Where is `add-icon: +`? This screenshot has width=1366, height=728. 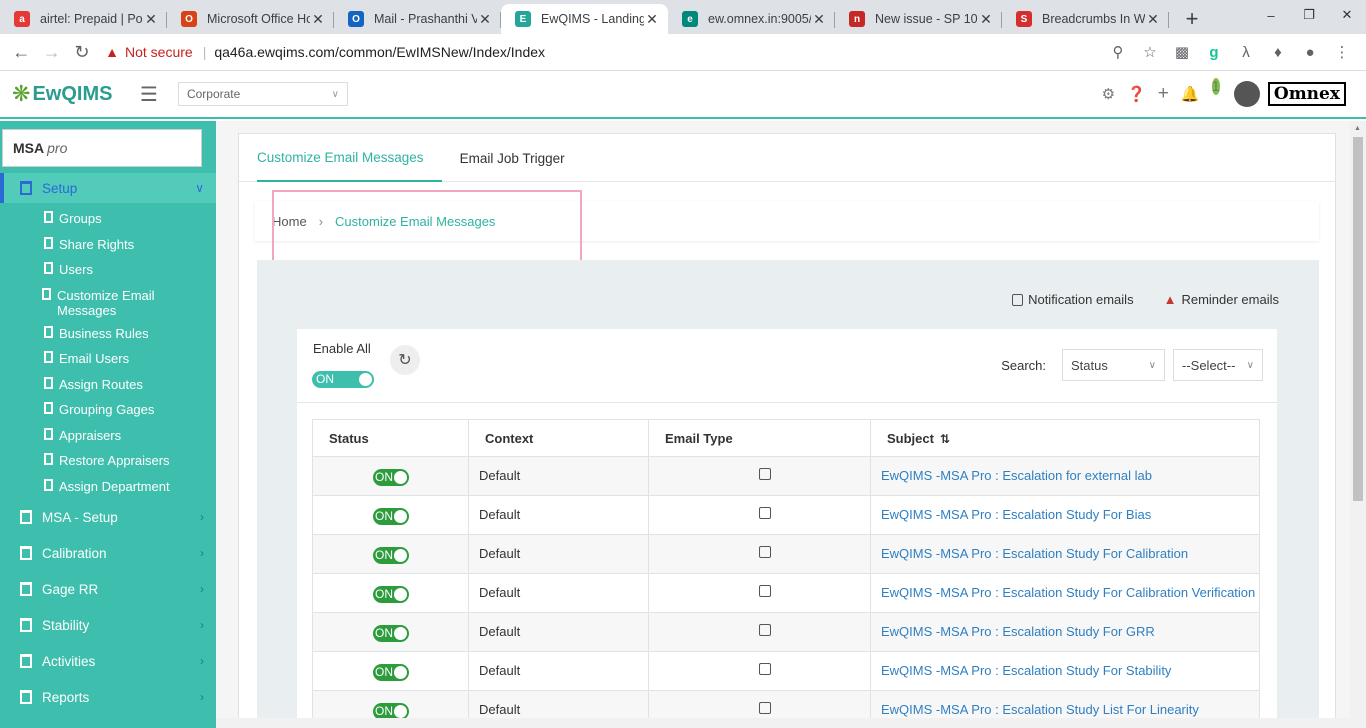
add-icon: + is located at coordinates (1163, 94).